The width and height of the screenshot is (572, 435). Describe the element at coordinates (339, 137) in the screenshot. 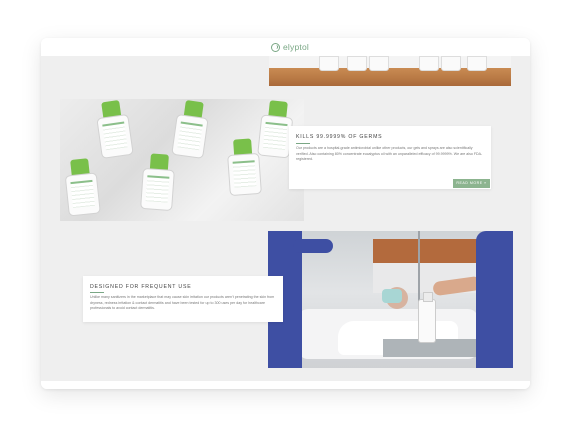

I see `germs-title: KILLS 99.9999% OF GERMS` at that location.